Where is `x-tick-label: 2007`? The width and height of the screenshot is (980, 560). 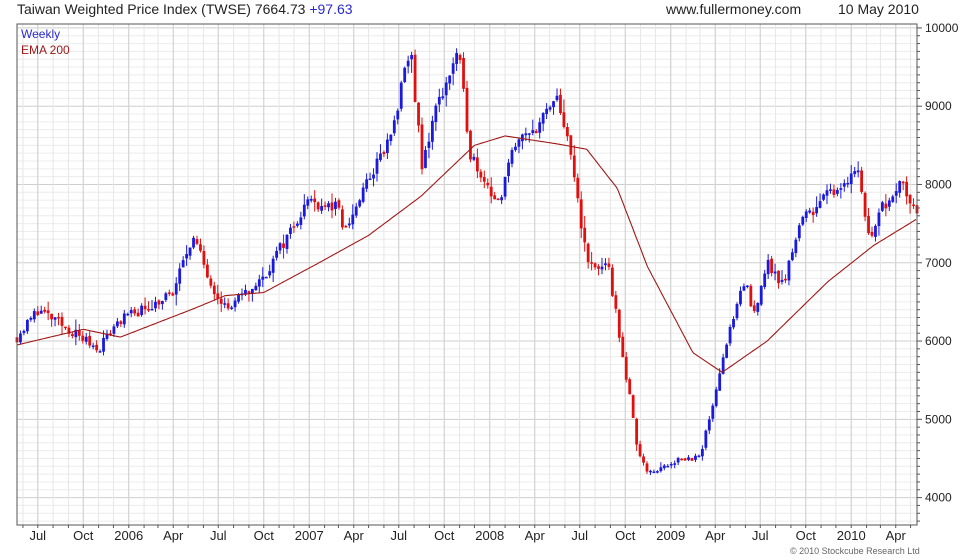 x-tick-label: 2007 is located at coordinates (309, 535).